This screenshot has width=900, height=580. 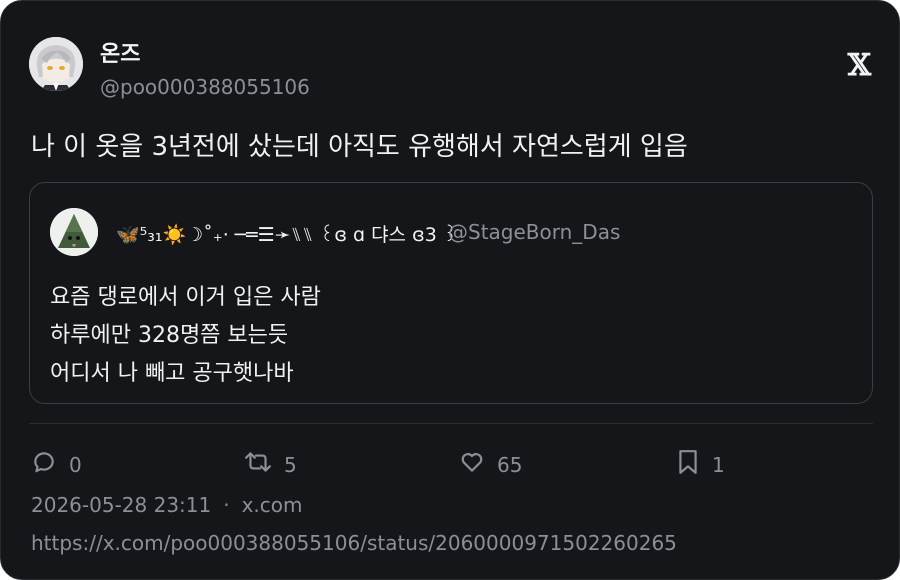 I want to click on source-link: x.com, so click(x=272, y=505).